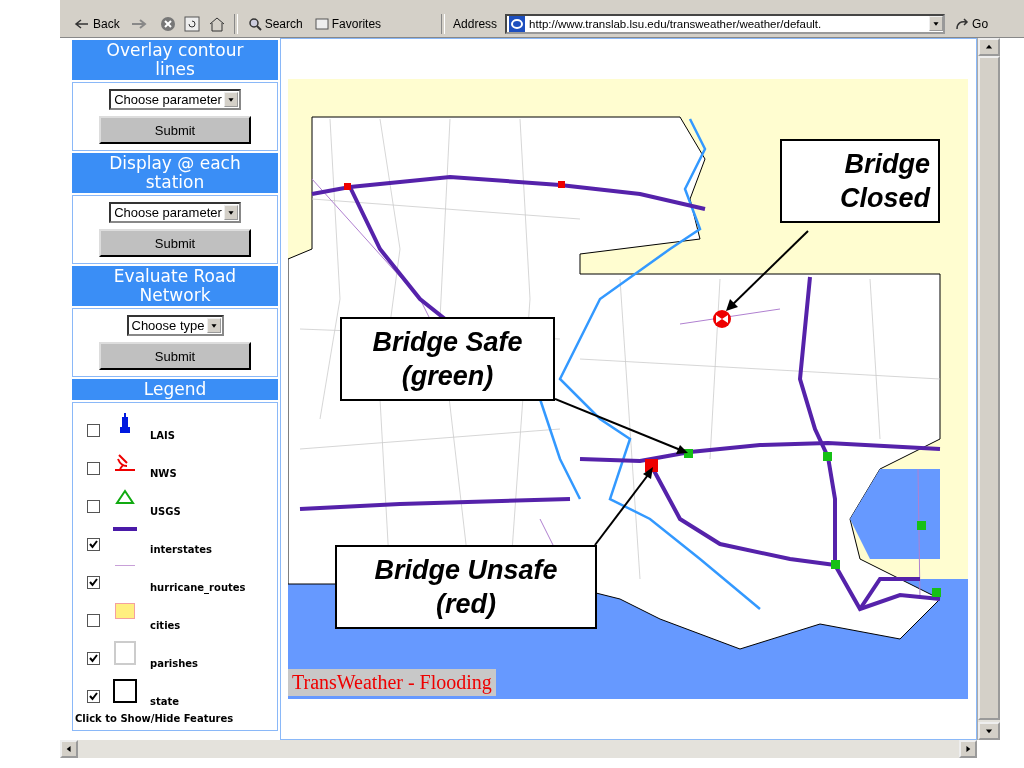 This screenshot has width=1024, height=768. I want to click on tower-icon, so click(125, 423).